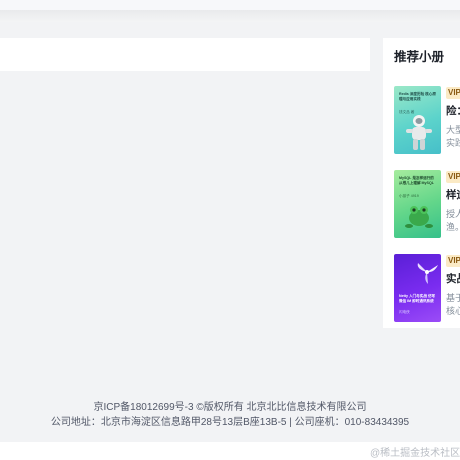 This screenshot has height=460, width=460. I want to click on book-description: 基于 核心, so click(453, 305).